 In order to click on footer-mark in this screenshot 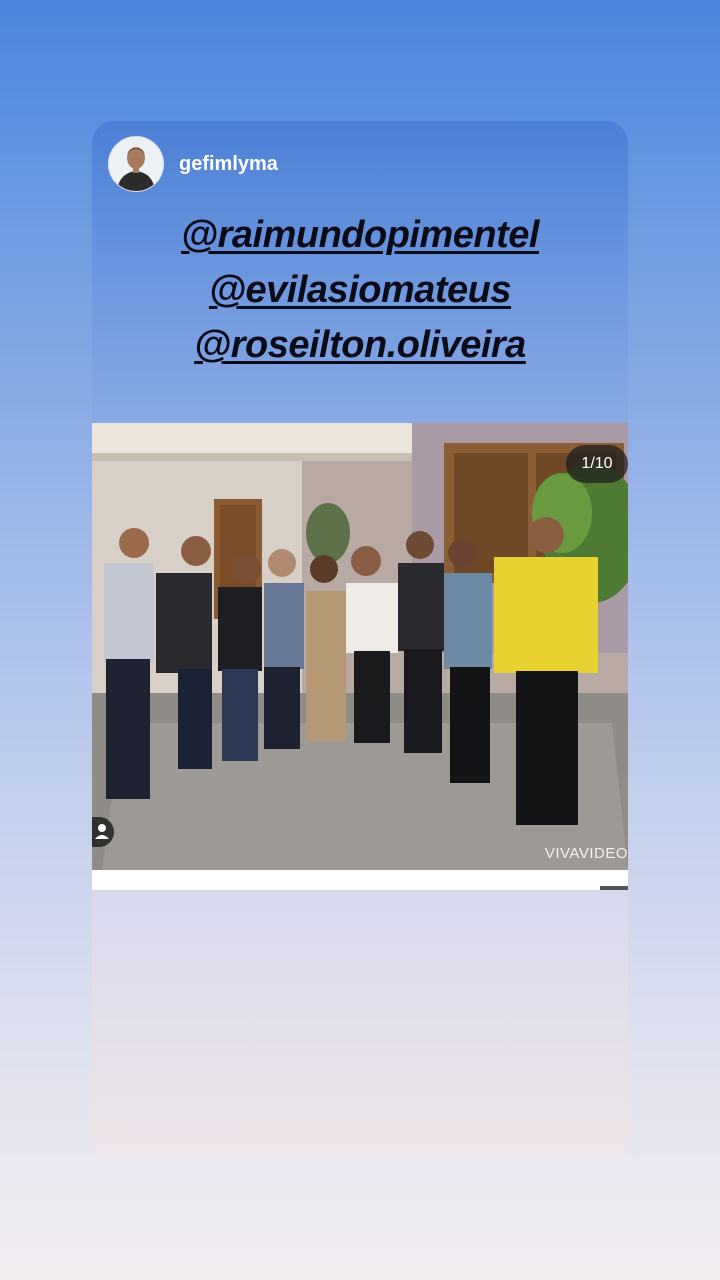, I will do `click(614, 888)`.